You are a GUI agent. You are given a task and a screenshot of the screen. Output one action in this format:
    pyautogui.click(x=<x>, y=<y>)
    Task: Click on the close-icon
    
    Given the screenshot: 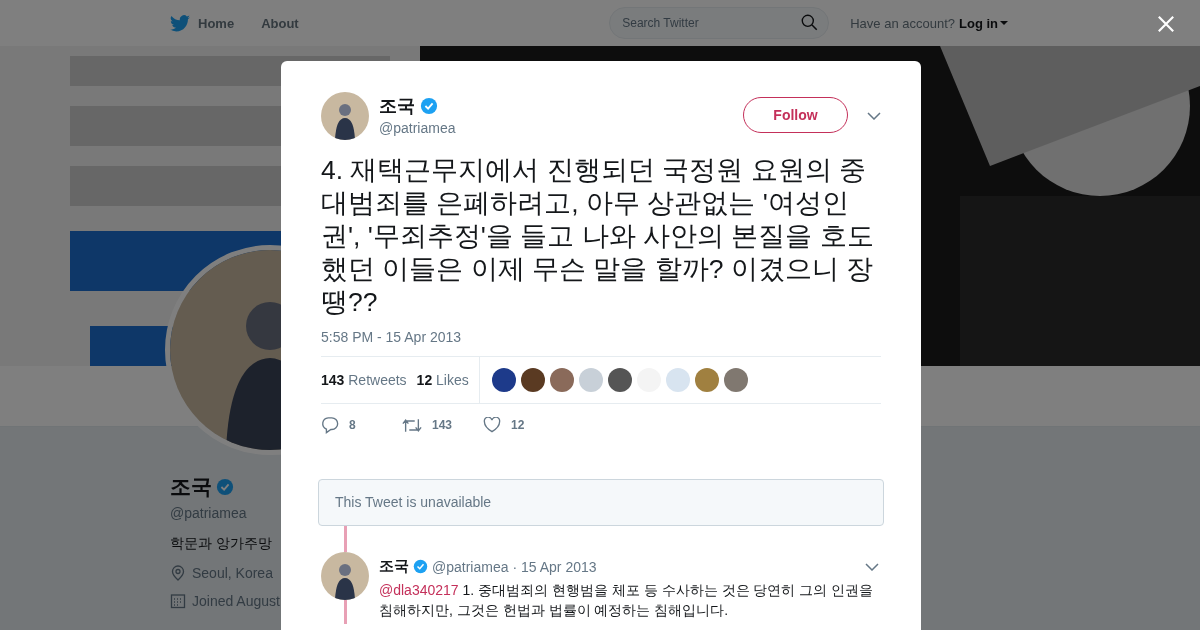 What is the action you would take?
    pyautogui.click(x=1166, y=24)
    